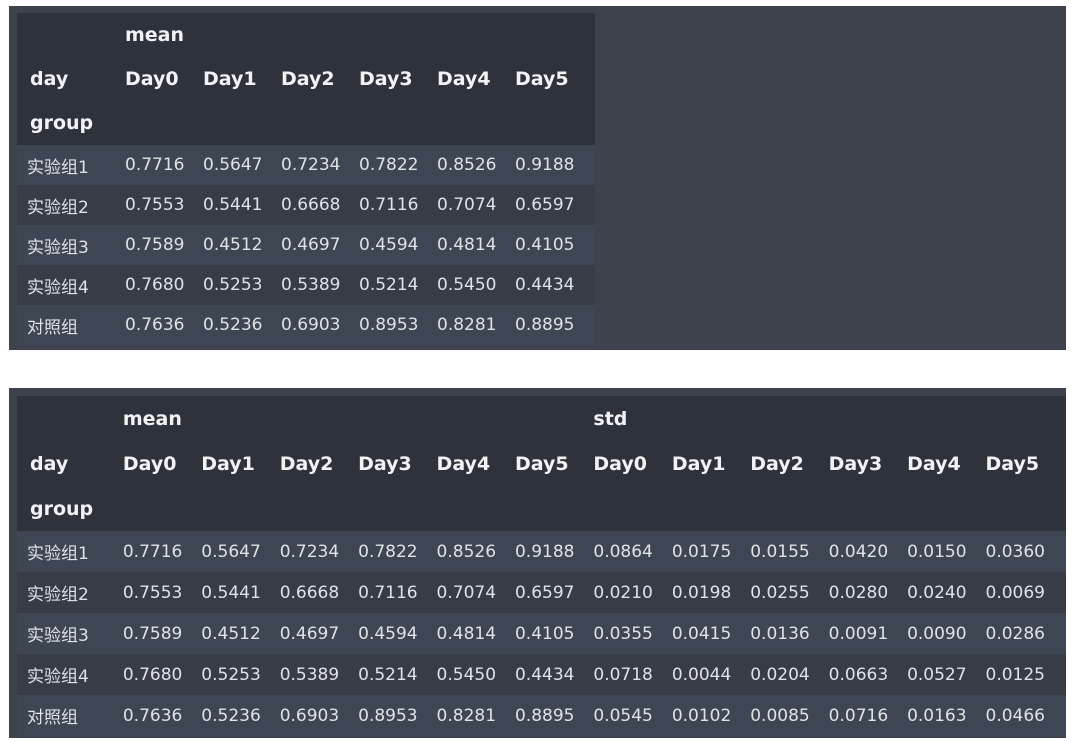 This screenshot has width=1080, height=742. Describe the element at coordinates (590, 508) in the screenshot. I see `header-empty` at that location.